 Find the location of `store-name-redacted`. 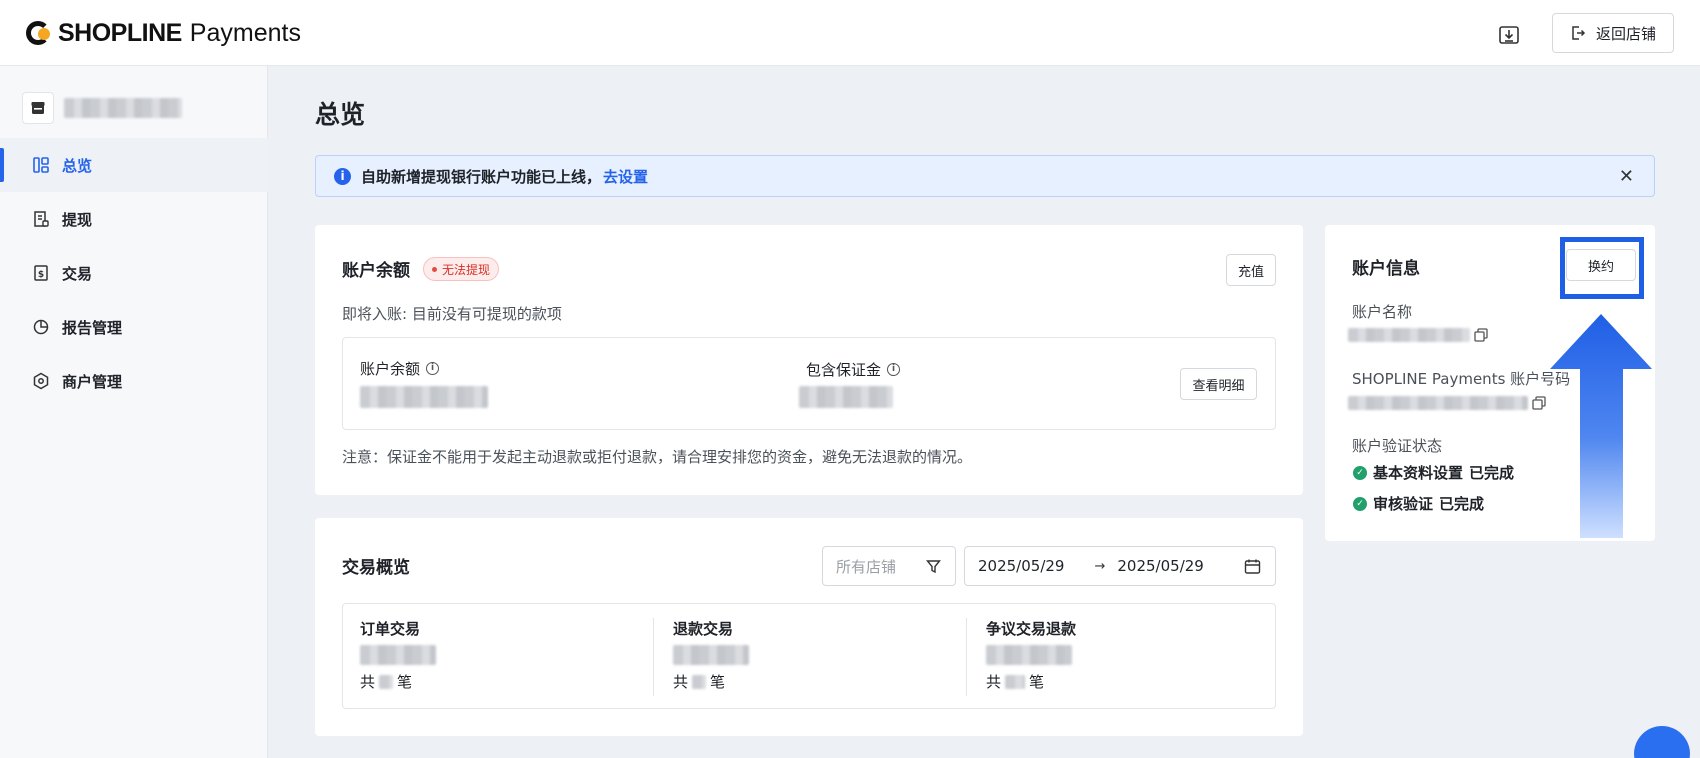

store-name-redacted is located at coordinates (123, 108).